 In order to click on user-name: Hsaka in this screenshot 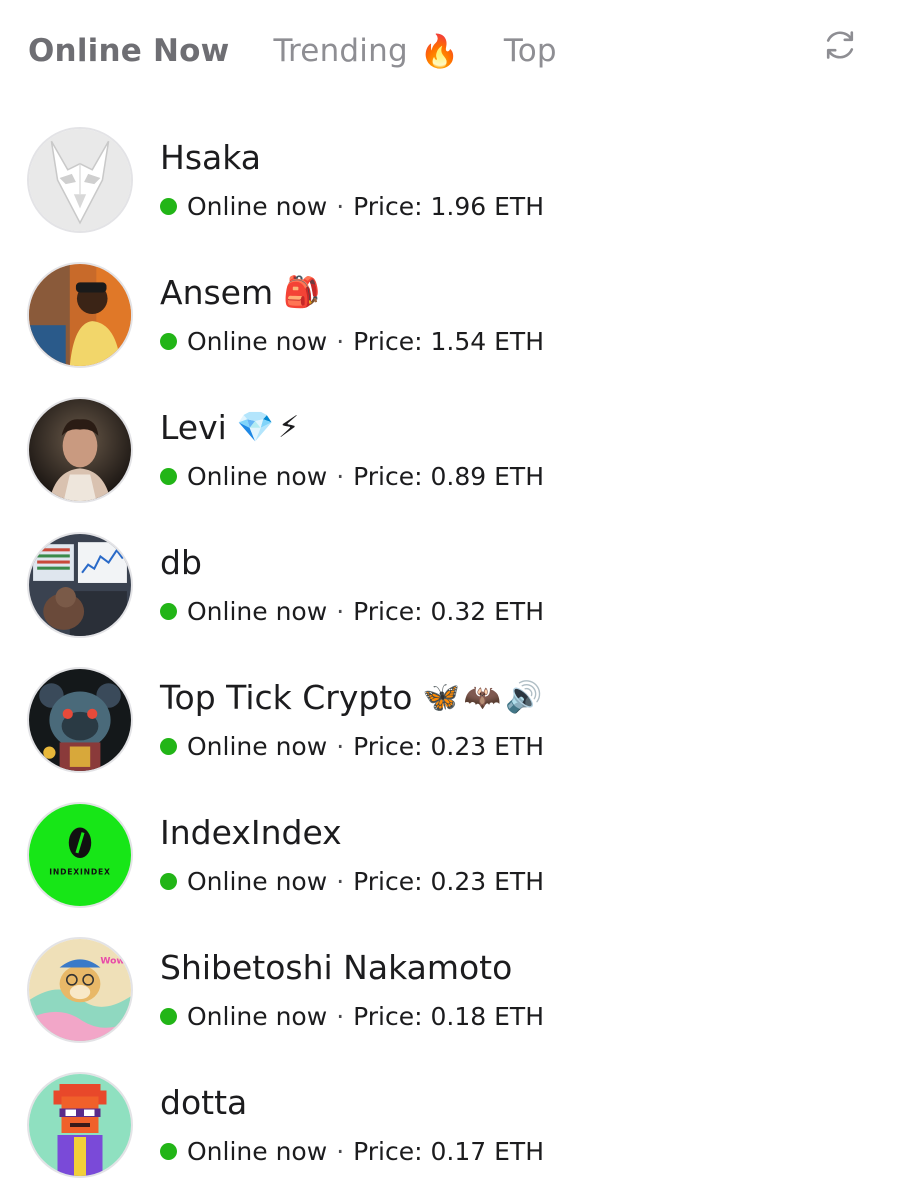, I will do `click(210, 157)`.